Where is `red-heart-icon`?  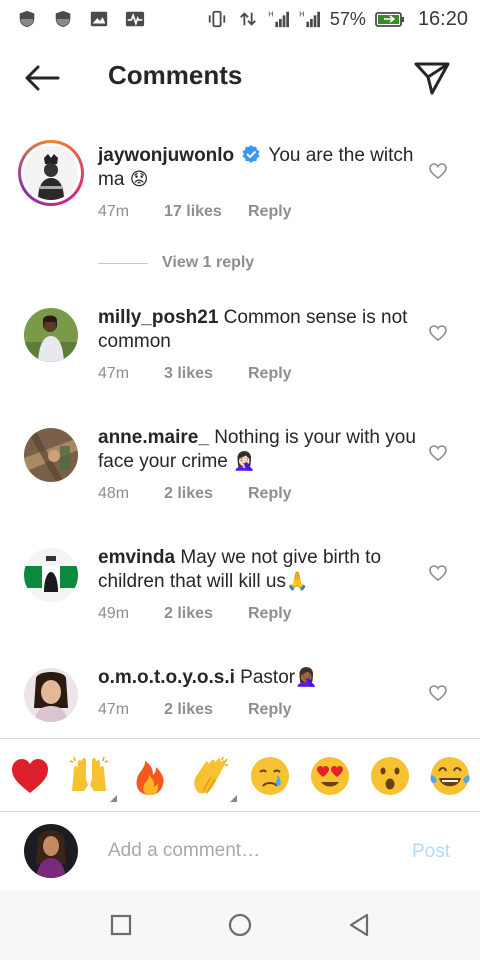 red-heart-icon is located at coordinates (30, 776).